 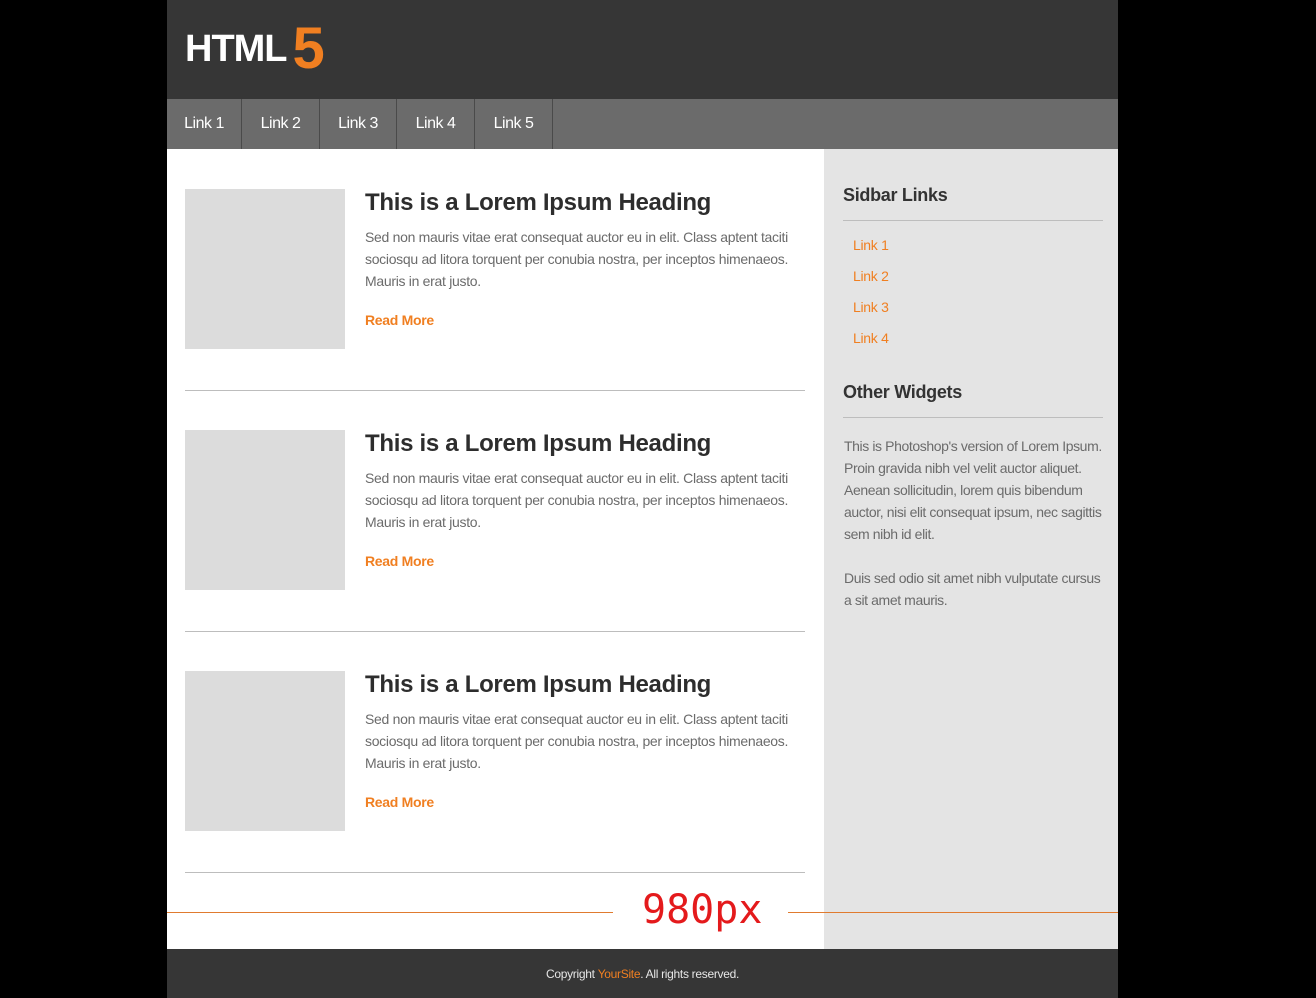 What do you see at coordinates (871, 252) in the screenshot?
I see `sidebar-link-1: Link 1` at bounding box center [871, 252].